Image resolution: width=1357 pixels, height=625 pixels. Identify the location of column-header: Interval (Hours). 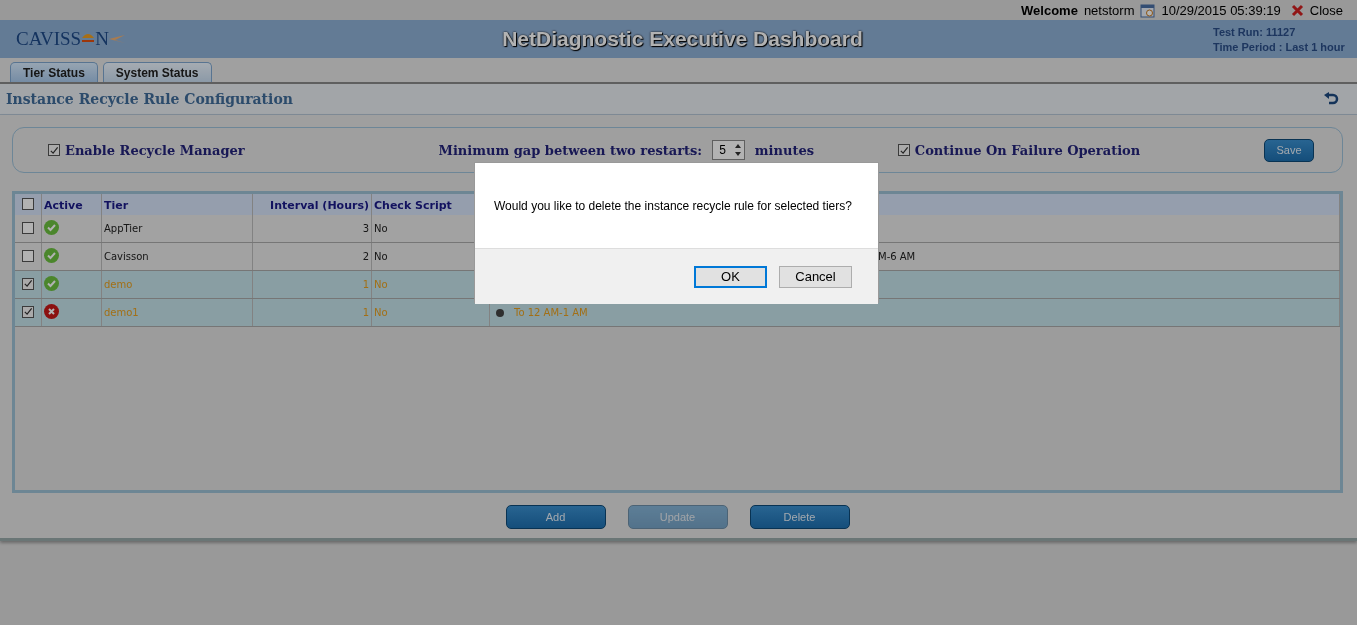
(312, 204).